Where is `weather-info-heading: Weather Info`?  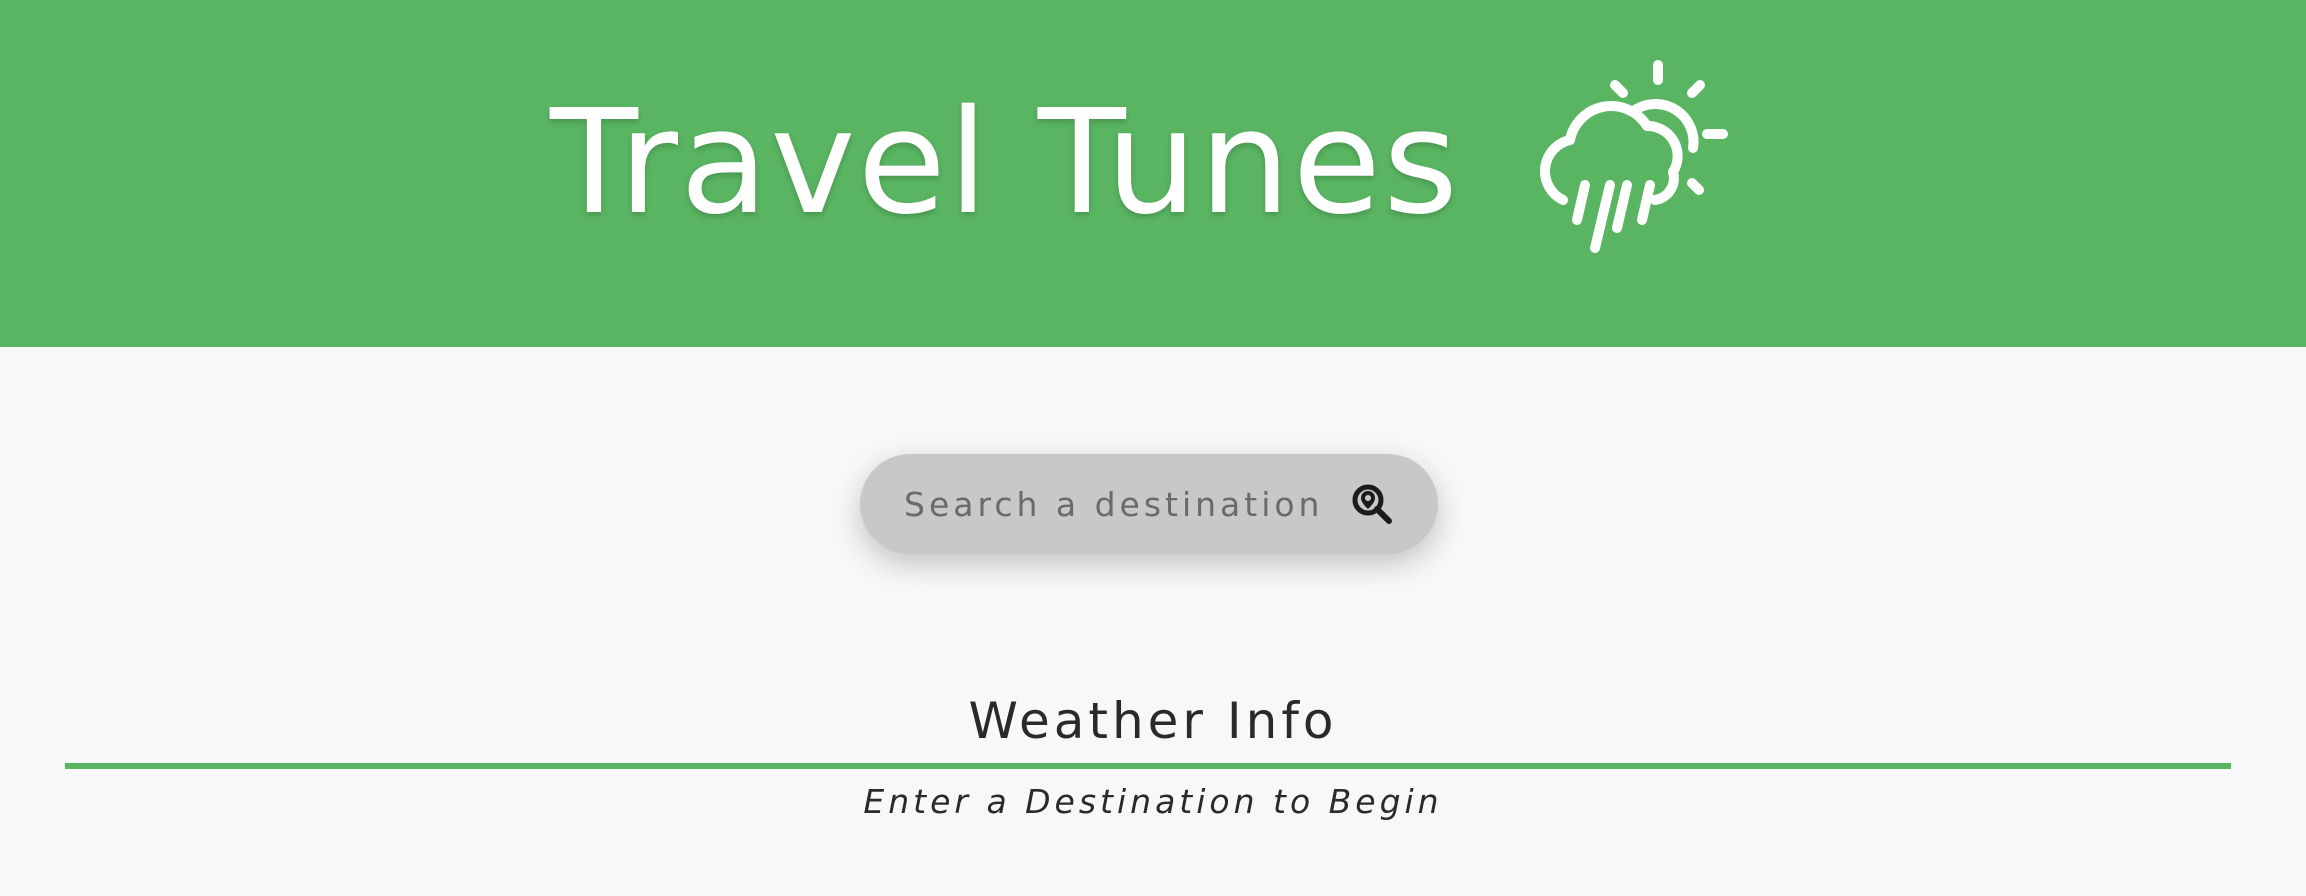
weather-info-heading: Weather Info is located at coordinates (1153, 721).